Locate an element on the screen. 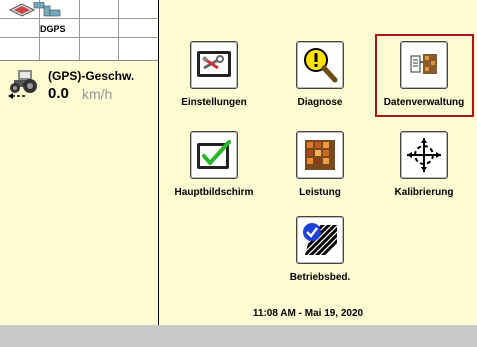 This screenshot has width=477, height=347. tractor-icon is located at coordinates (22, 84).